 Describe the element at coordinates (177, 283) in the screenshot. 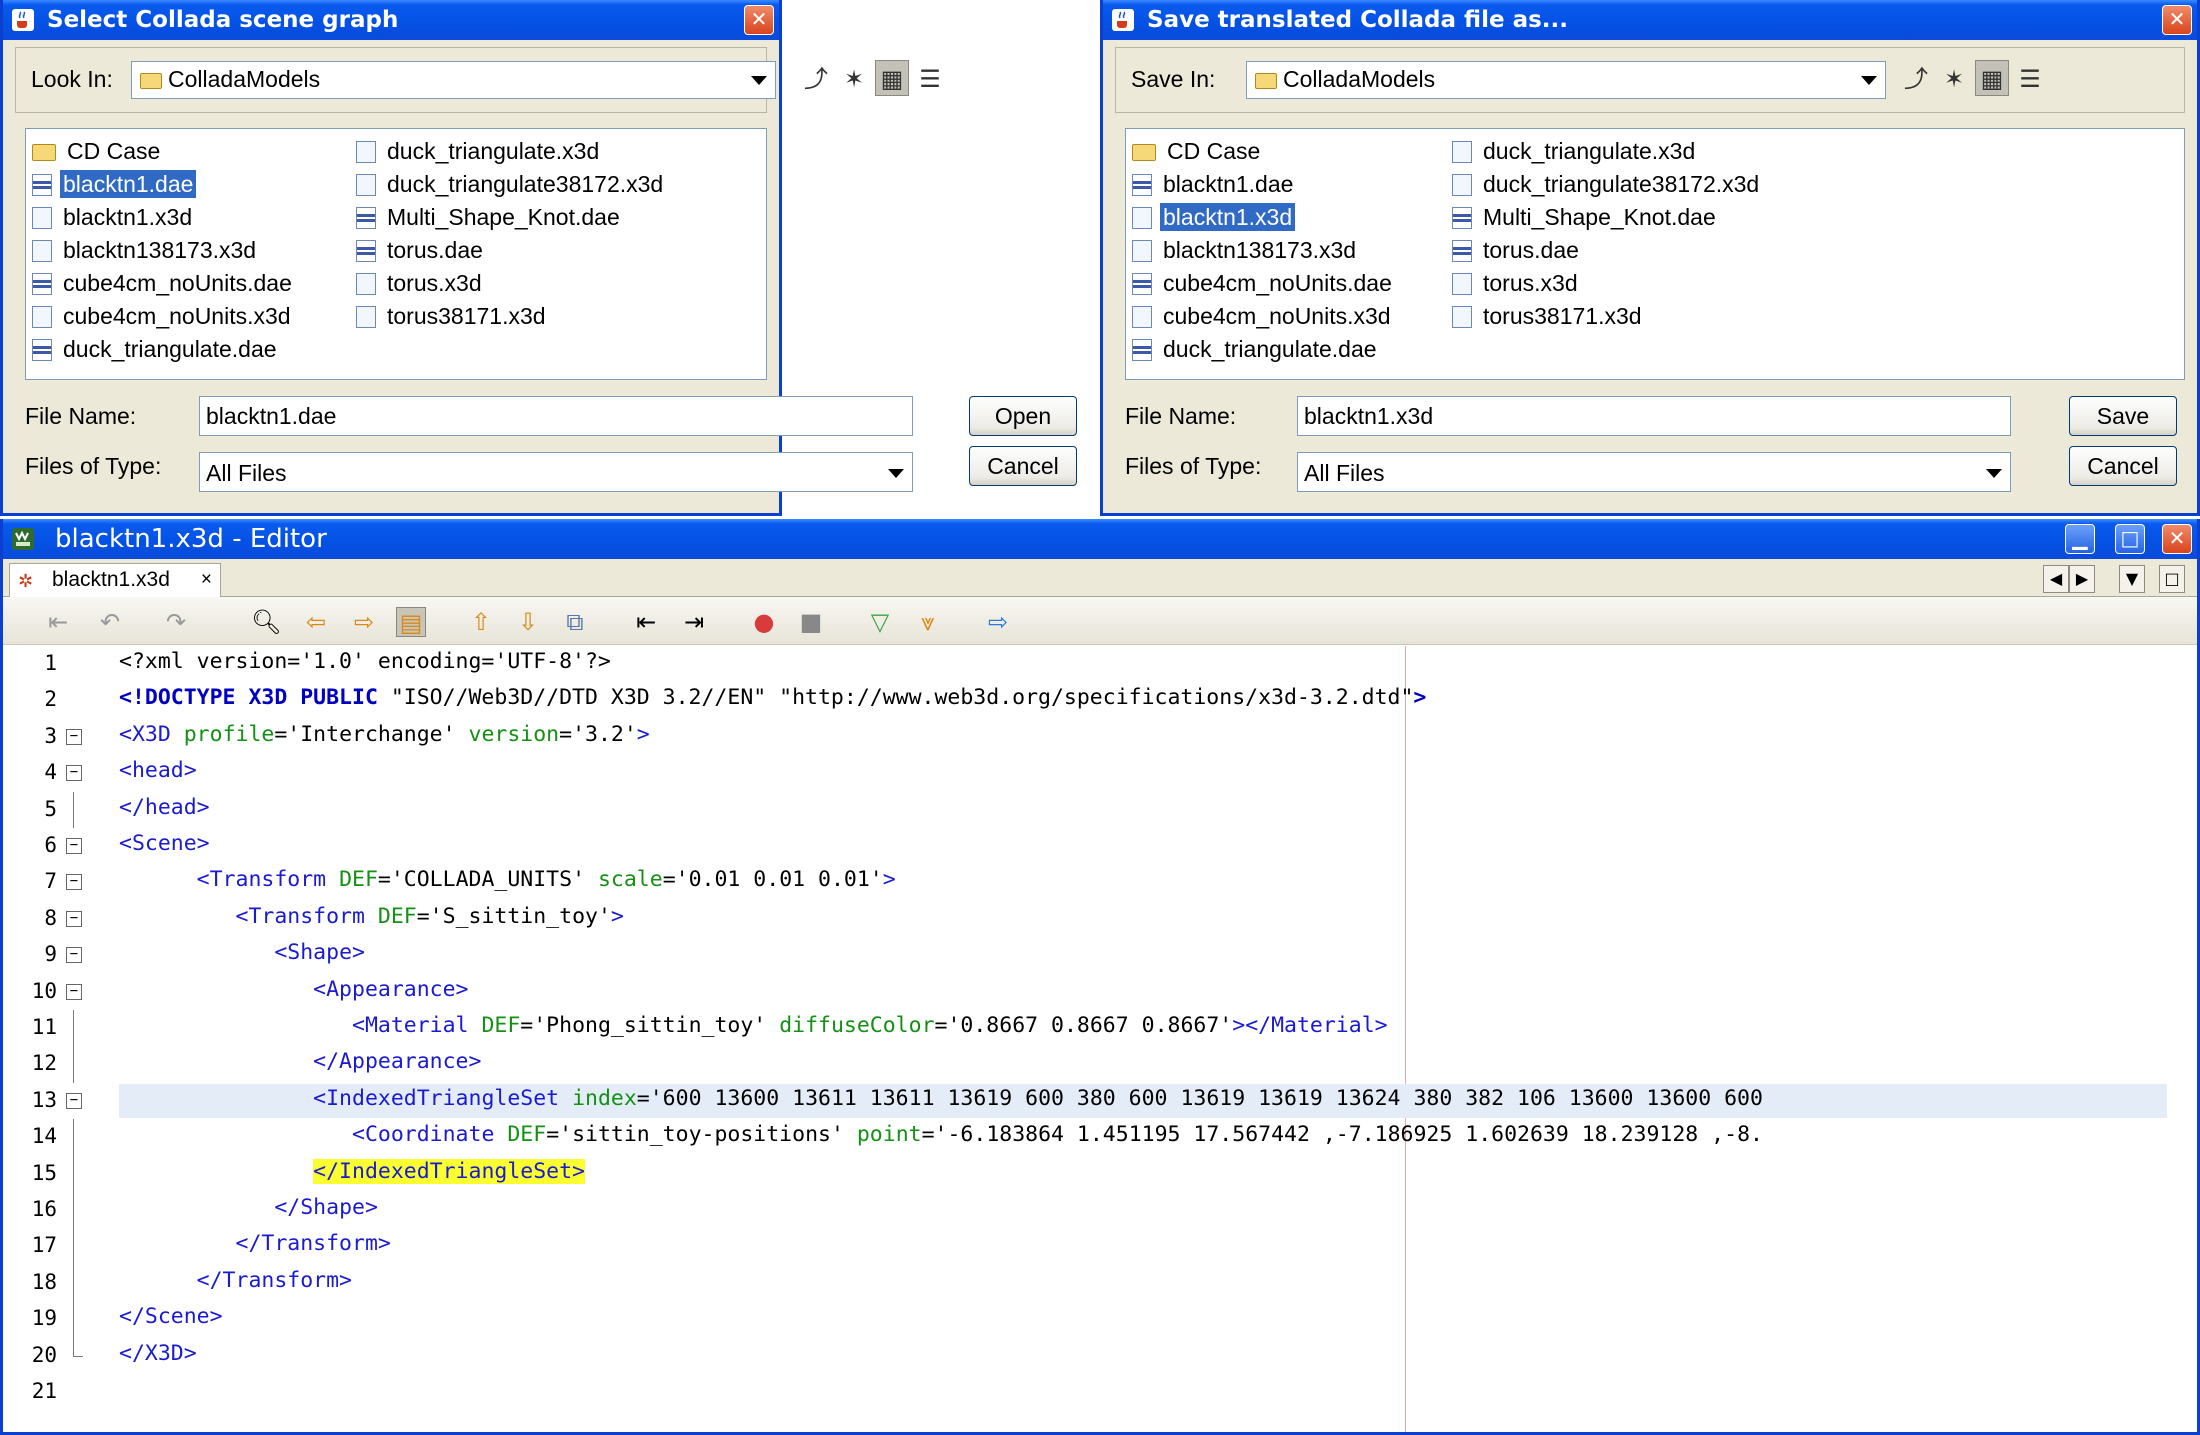

I see `file-name: cube4cm_noUnits.dae` at that location.